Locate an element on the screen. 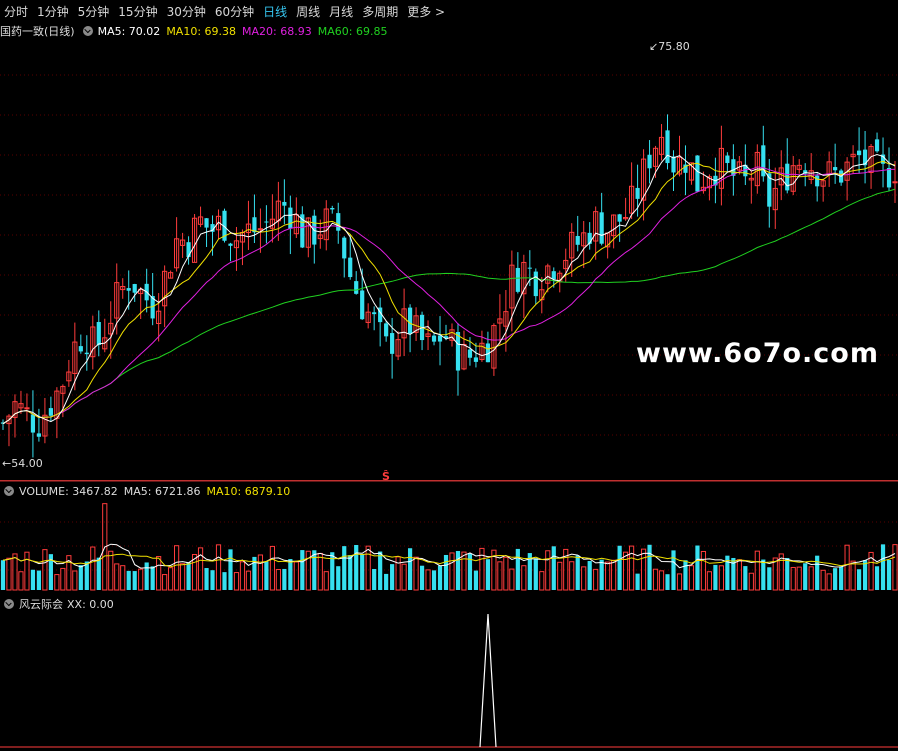 The image size is (898, 751). volume-chart is located at coordinates (449, 545).